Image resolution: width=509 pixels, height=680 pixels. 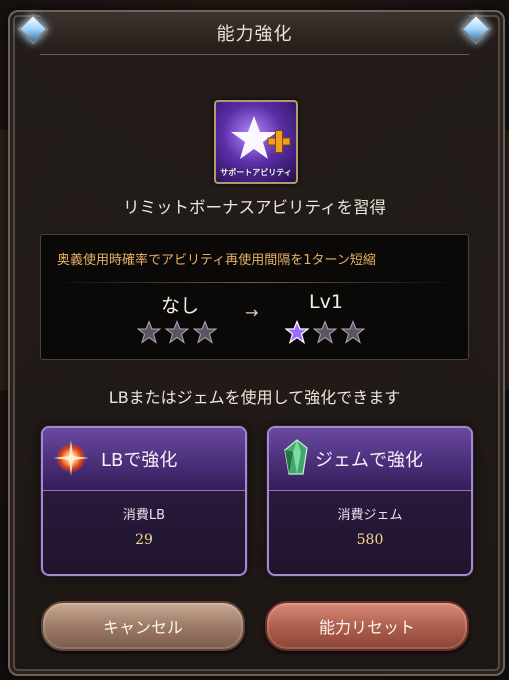 What do you see at coordinates (144, 540) in the screenshot?
I see `lb-cost-value: 29` at bounding box center [144, 540].